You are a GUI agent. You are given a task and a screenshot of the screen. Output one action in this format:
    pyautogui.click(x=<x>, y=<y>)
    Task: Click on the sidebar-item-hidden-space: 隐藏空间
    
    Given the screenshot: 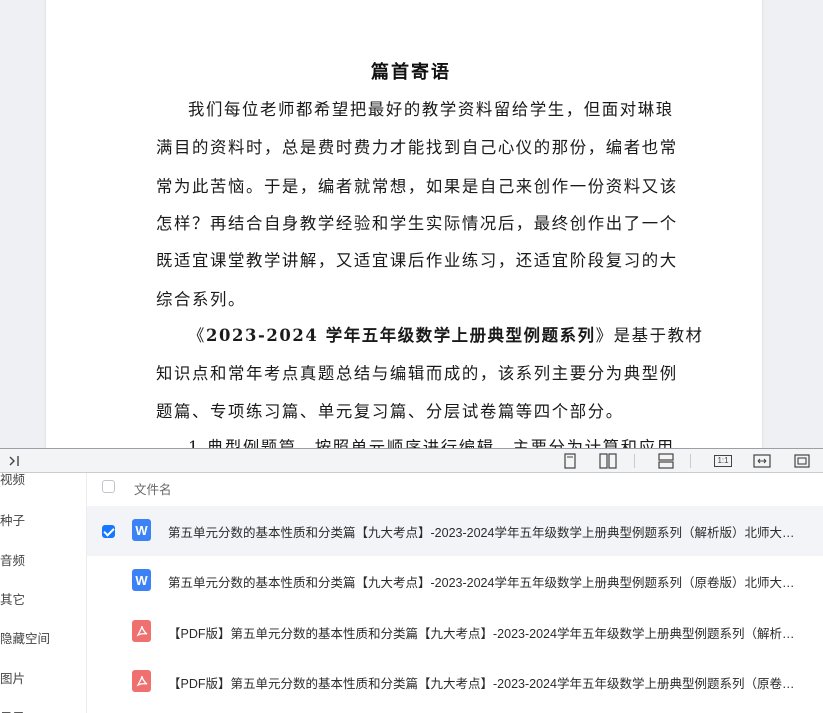 What is the action you would take?
    pyautogui.click(x=25, y=637)
    